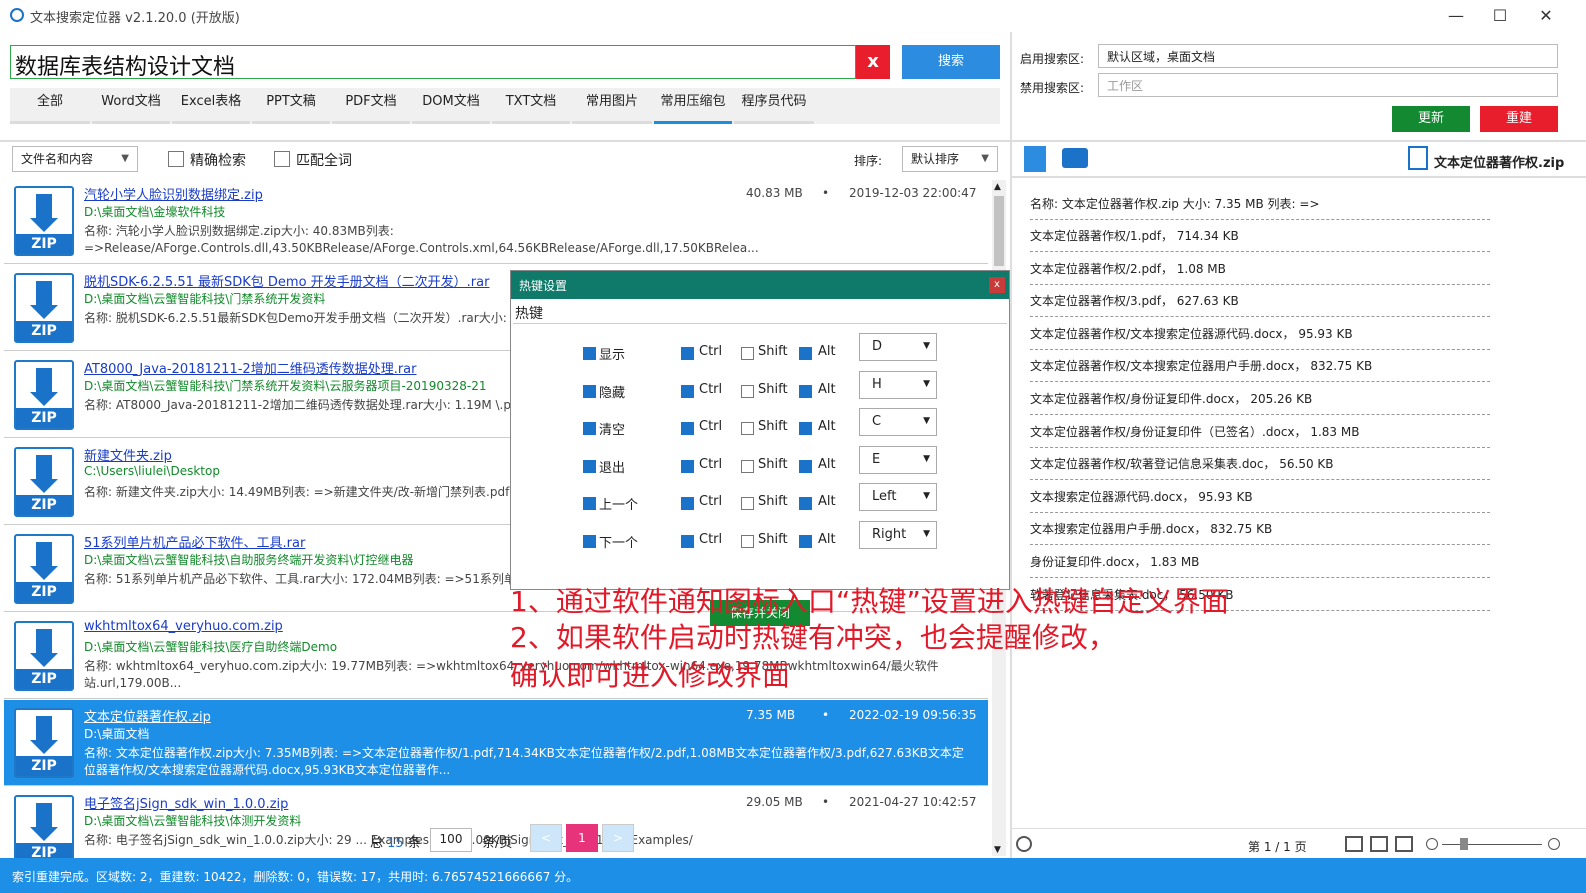 This screenshot has height=893, width=1586. What do you see at coordinates (433, 62) in the screenshot?
I see `search-input: 数据库表结构设计文档` at bounding box center [433, 62].